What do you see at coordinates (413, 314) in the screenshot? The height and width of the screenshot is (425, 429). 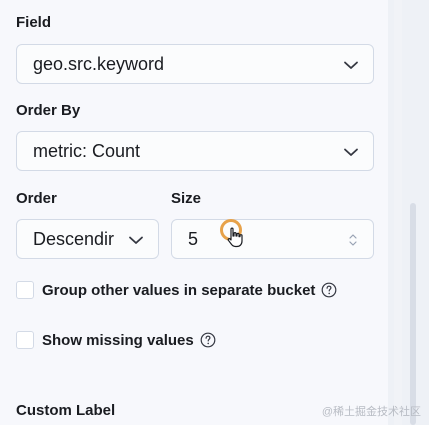 I see `scrollbar-thumb` at bounding box center [413, 314].